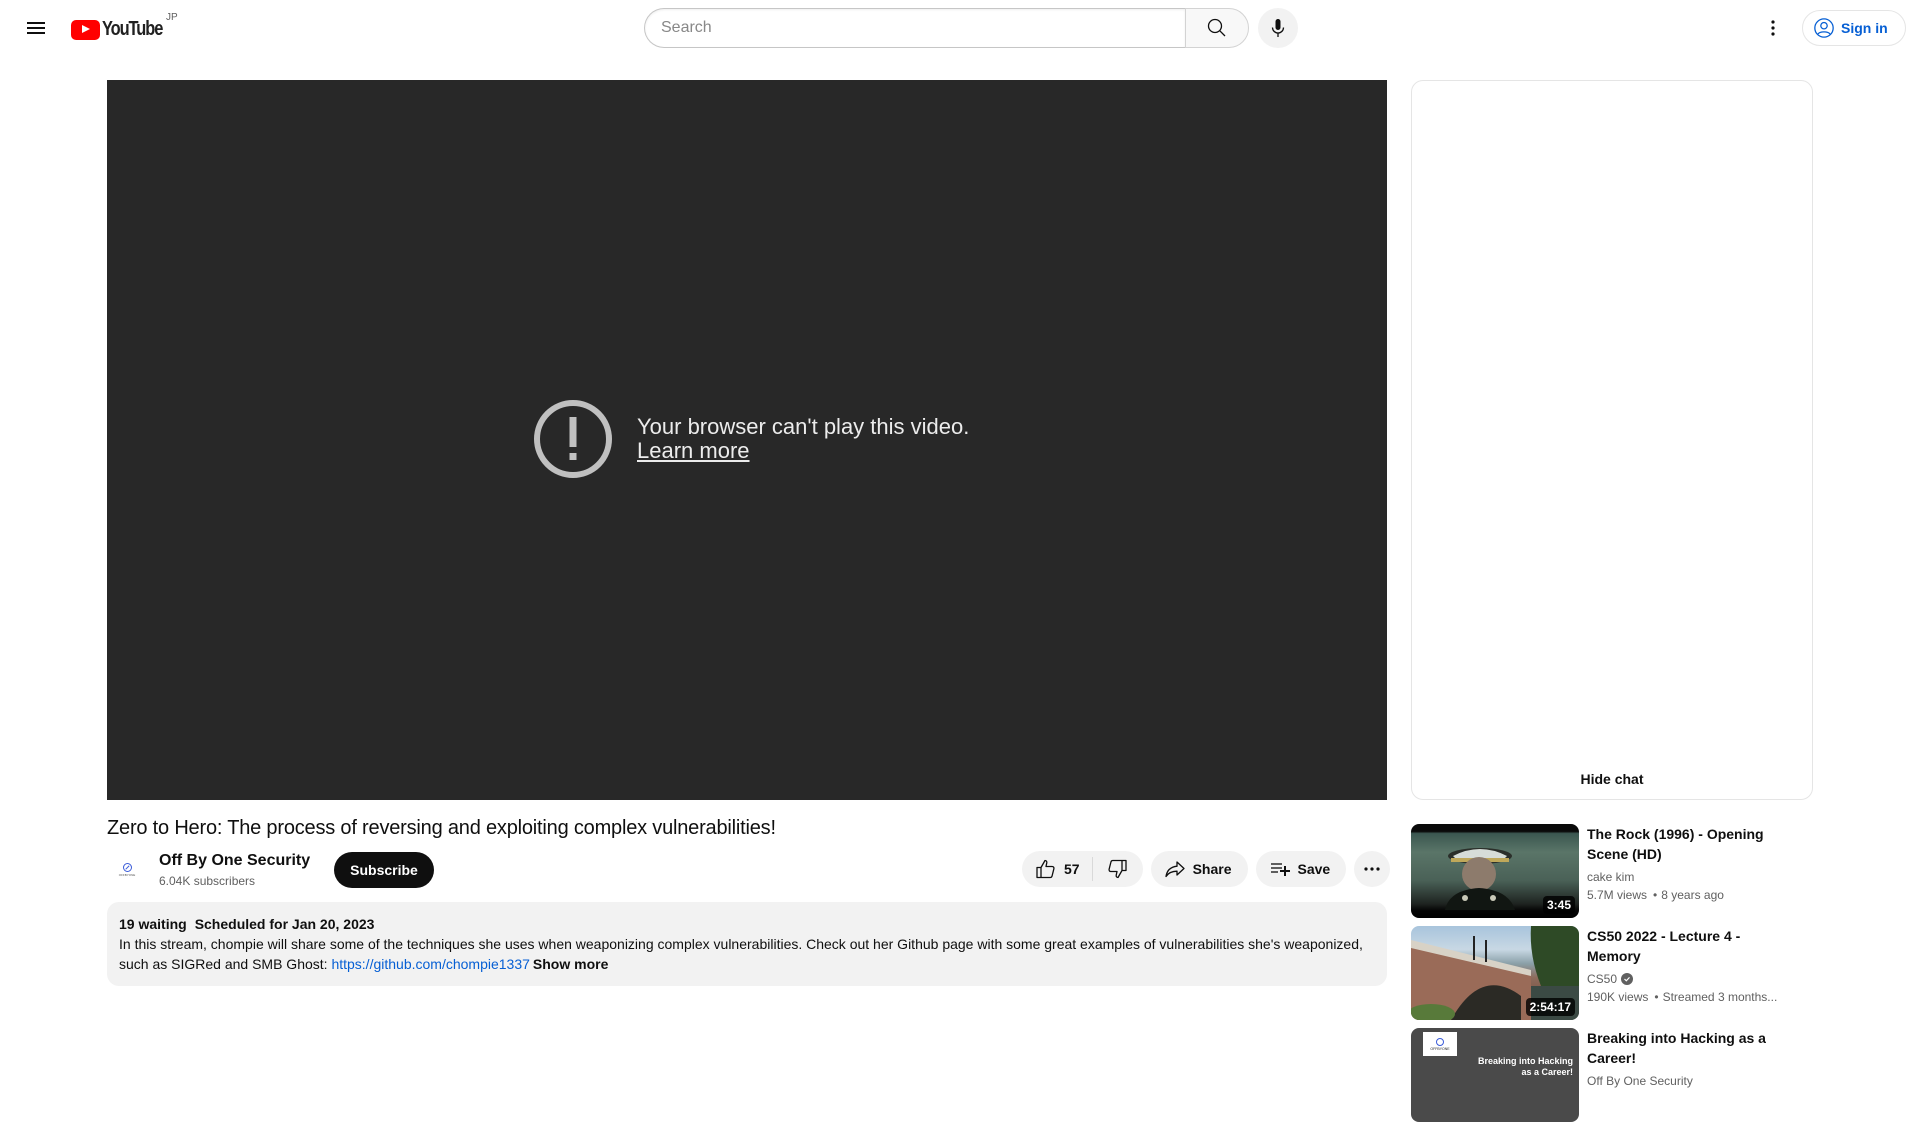  What do you see at coordinates (132, 29) in the screenshot?
I see `logo-text: YouTube` at bounding box center [132, 29].